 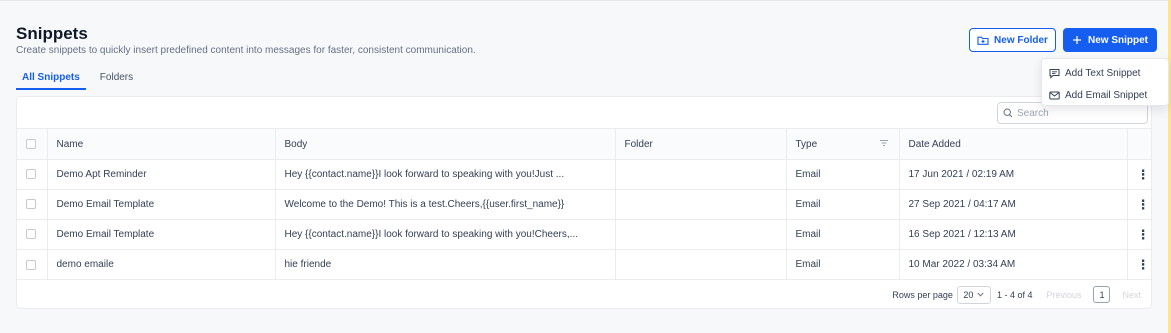 I want to click on tab-folders: Folders, so click(x=116, y=81).